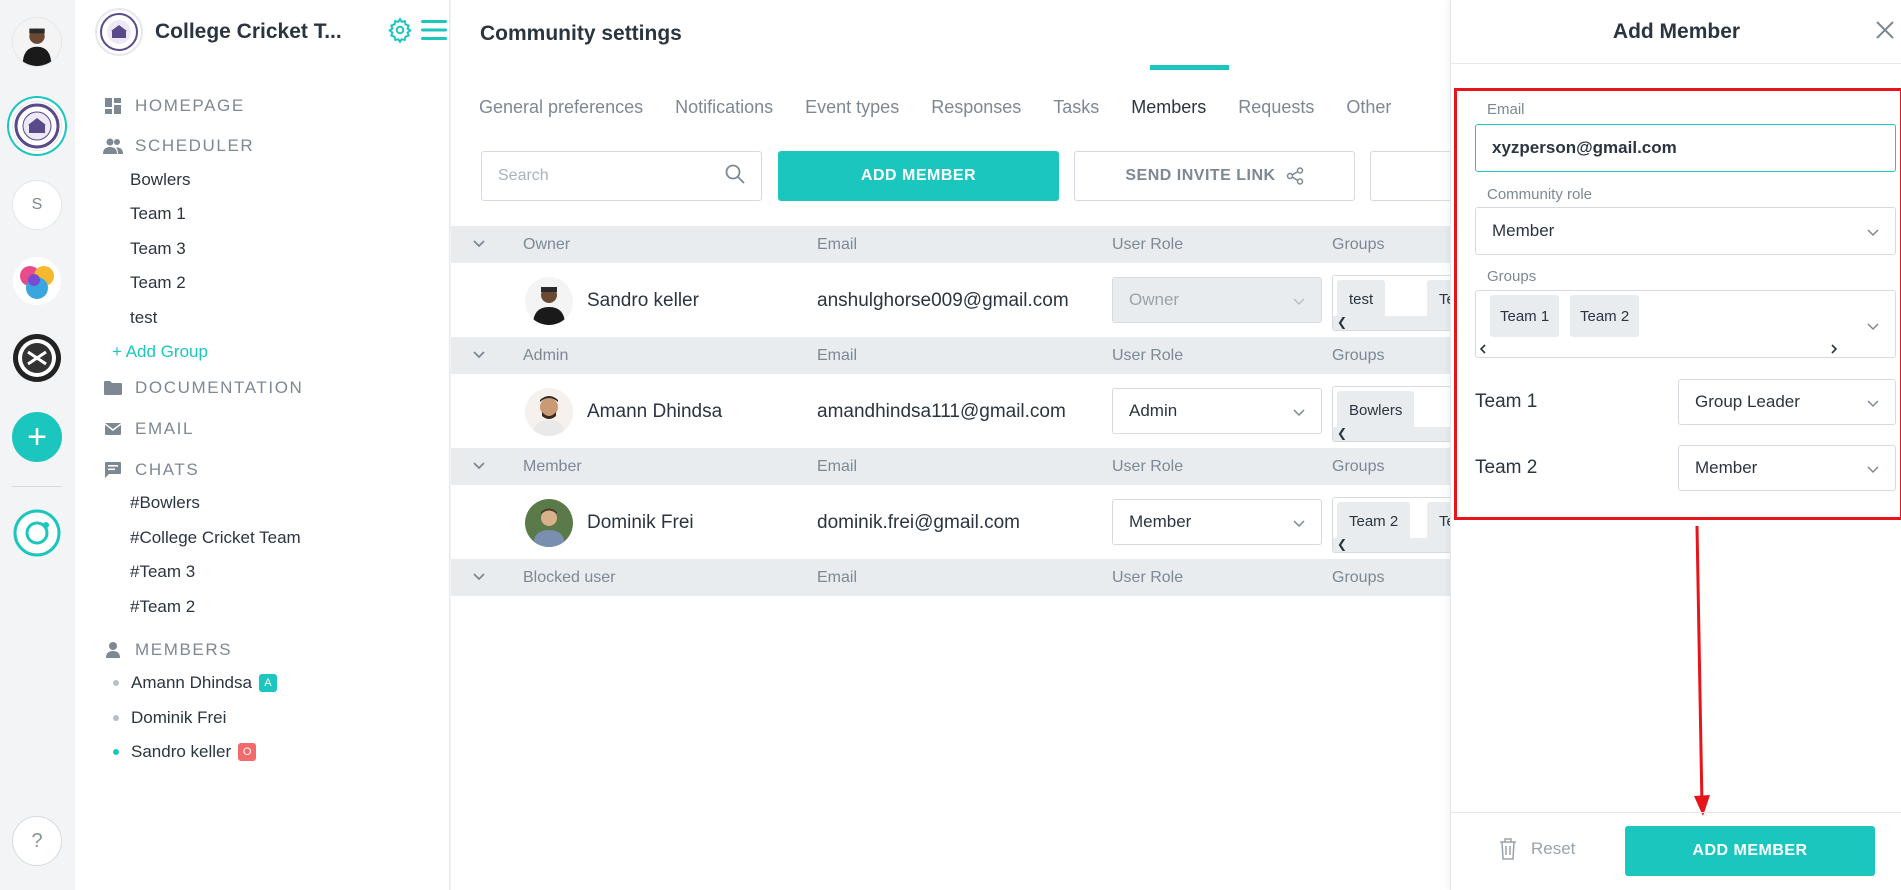 The image size is (1901, 890). I want to click on tab-event-types: Event types, so click(852, 111).